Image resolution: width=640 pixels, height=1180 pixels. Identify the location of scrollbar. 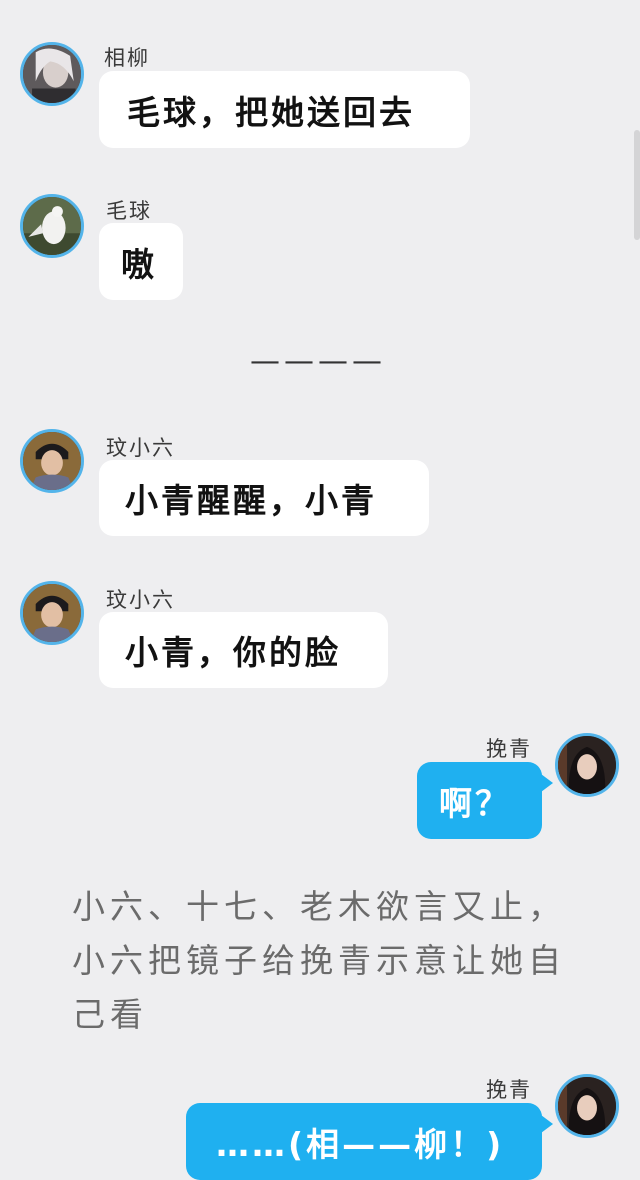
(637, 185).